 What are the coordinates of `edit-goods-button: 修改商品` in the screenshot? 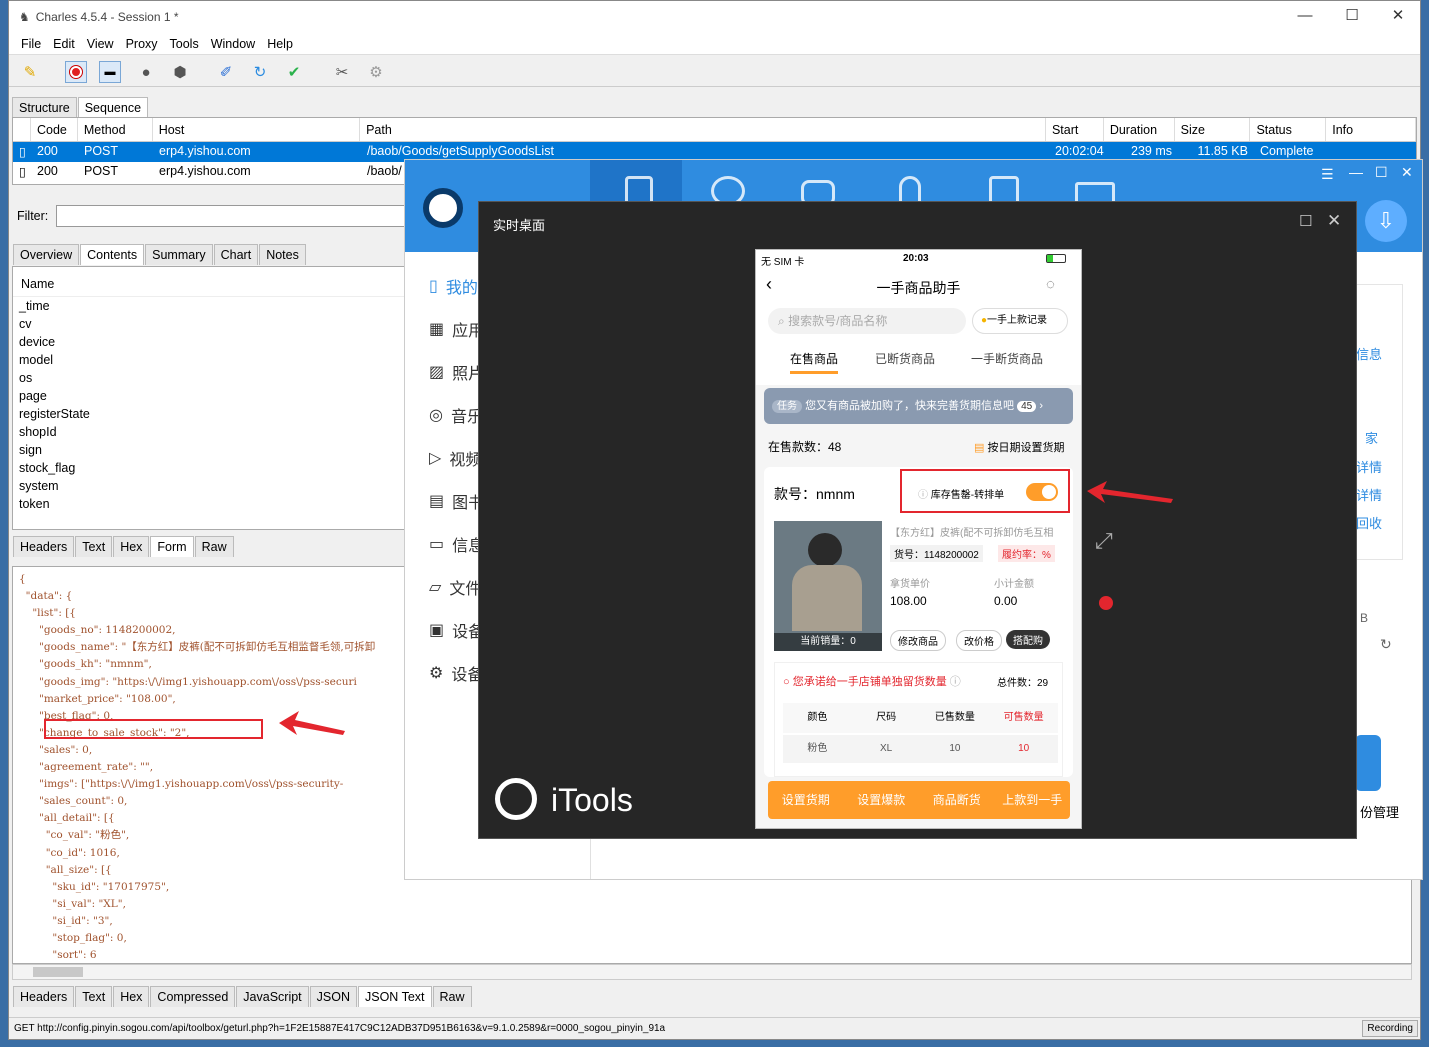 It's located at (918, 640).